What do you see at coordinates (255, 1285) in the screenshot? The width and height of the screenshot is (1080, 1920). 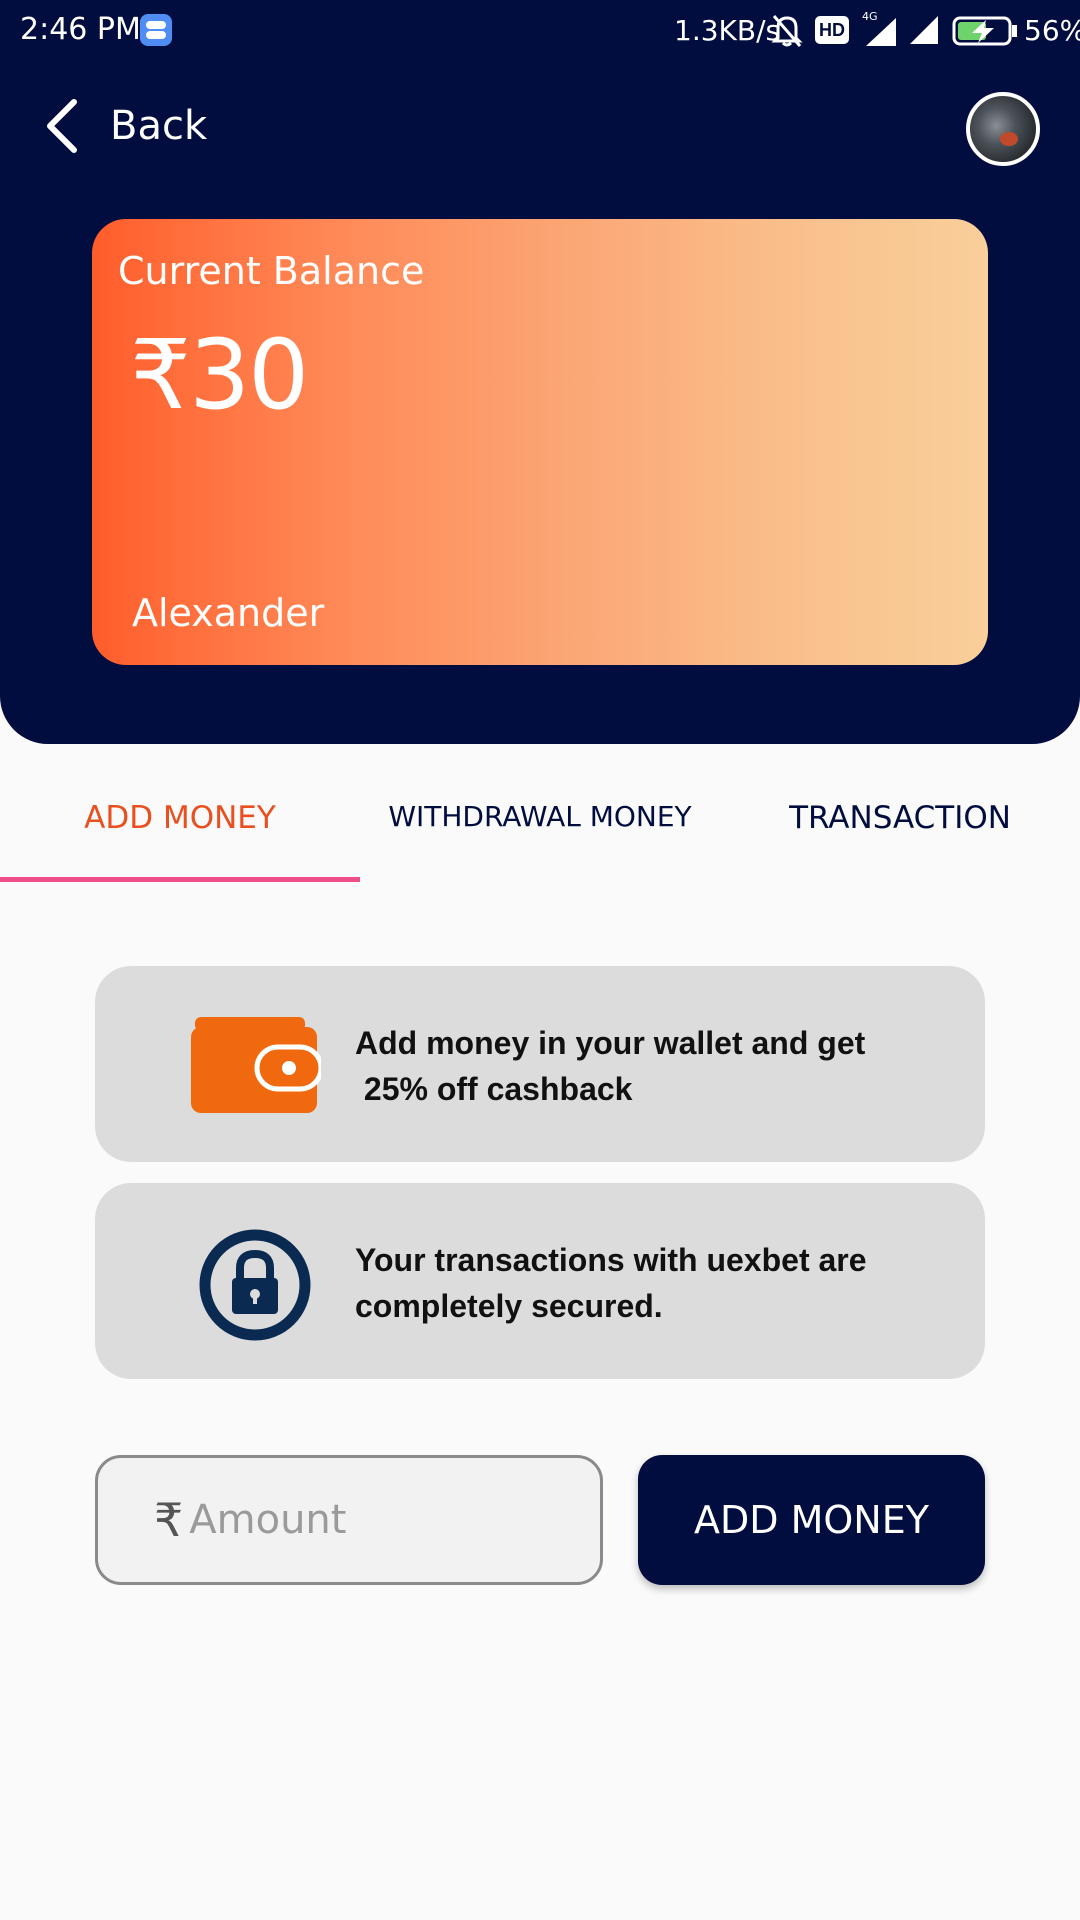 I see `lock-icon` at bounding box center [255, 1285].